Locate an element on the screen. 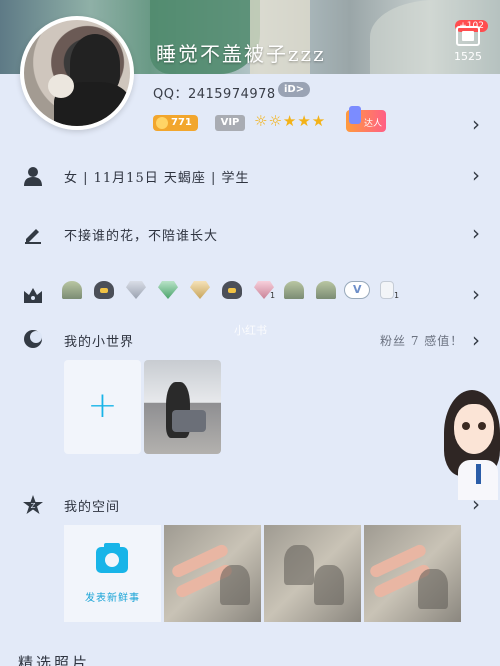 The image size is (500, 666). plus-icon: + is located at coordinates (102, 405).